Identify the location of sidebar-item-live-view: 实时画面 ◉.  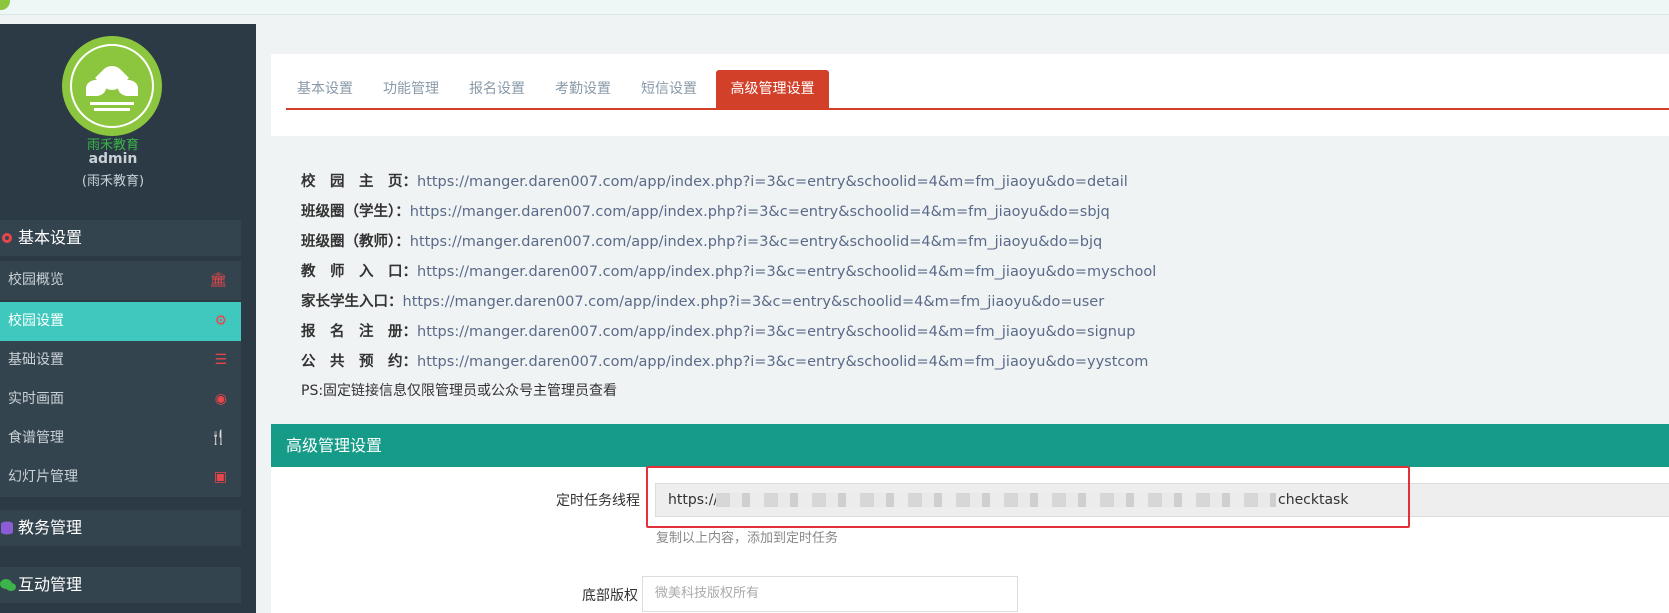
(120, 399).